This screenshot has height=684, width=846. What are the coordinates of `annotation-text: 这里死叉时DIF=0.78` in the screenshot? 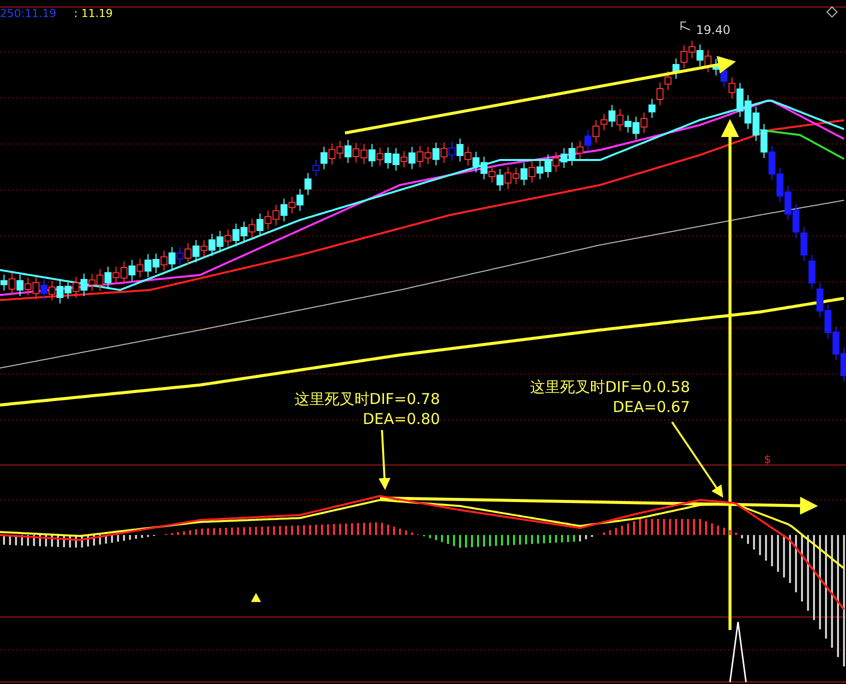 It's located at (367, 399).